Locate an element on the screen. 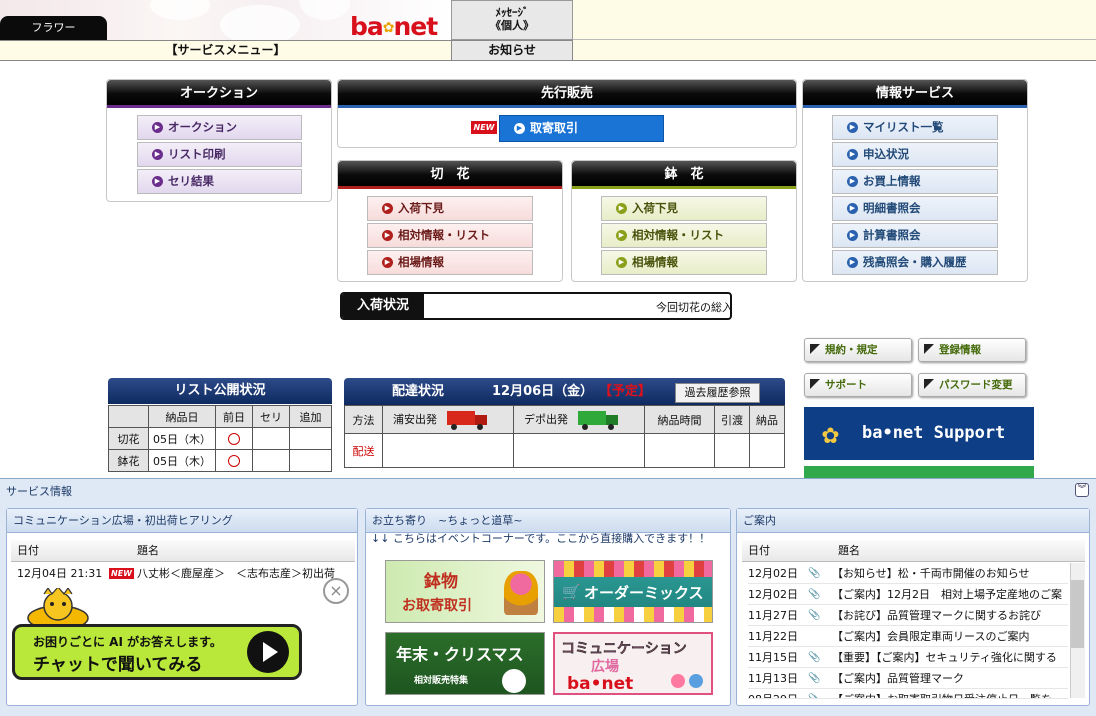 The height and width of the screenshot is (716, 1096). cutflower-relative-button: ▶ 相対情報・リスト is located at coordinates (450, 235).